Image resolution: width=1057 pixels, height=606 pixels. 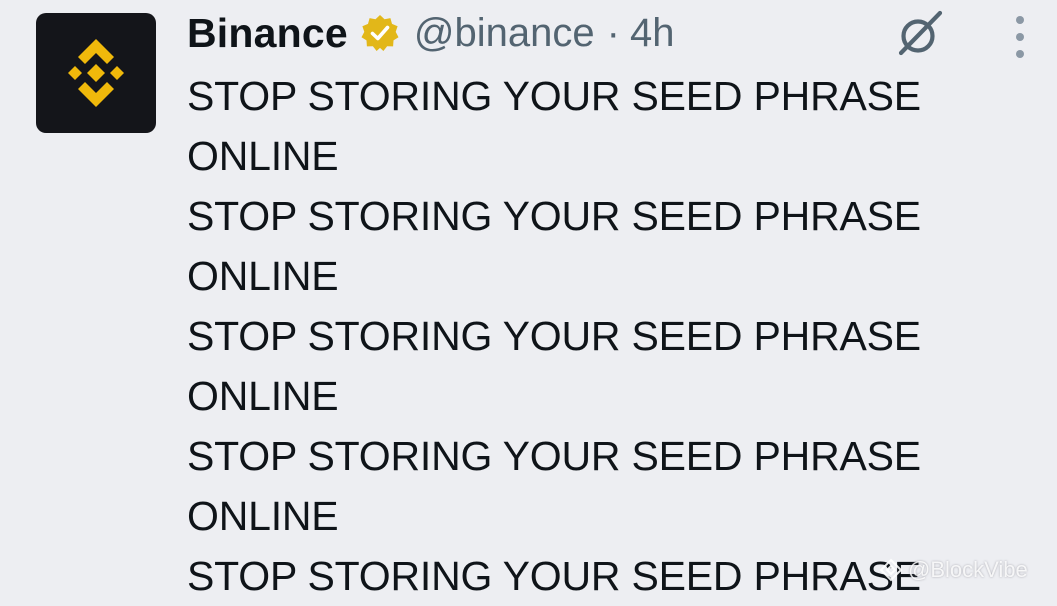 I want to click on binance-logo-icon, so click(x=96, y=73).